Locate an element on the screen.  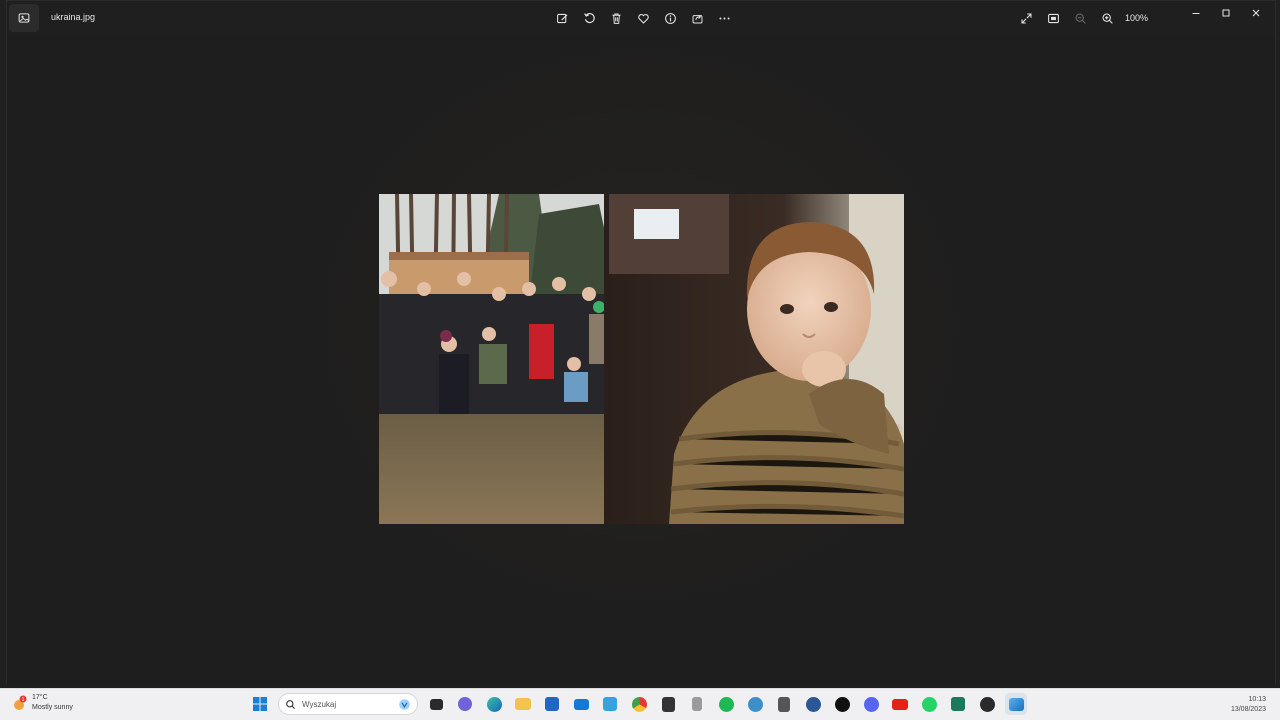
search-input: Wyszukaj is located at coordinates (347, 704).